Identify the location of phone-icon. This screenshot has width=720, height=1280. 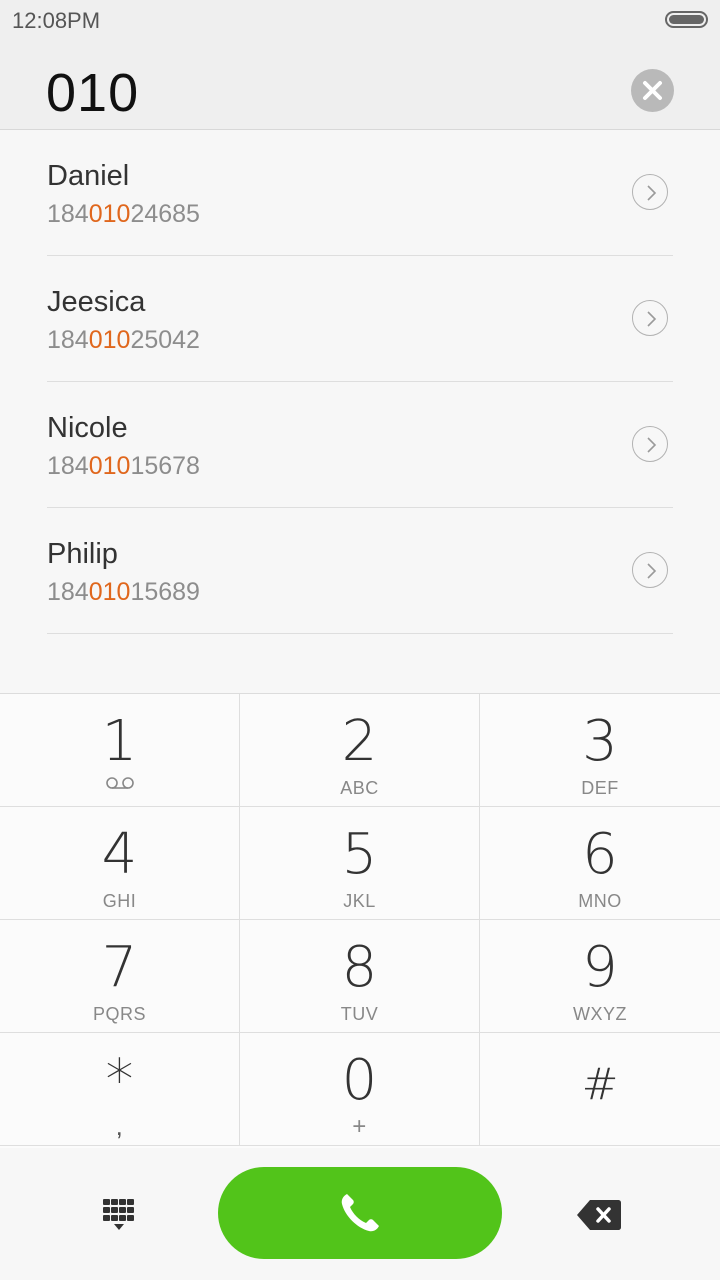
(360, 1213).